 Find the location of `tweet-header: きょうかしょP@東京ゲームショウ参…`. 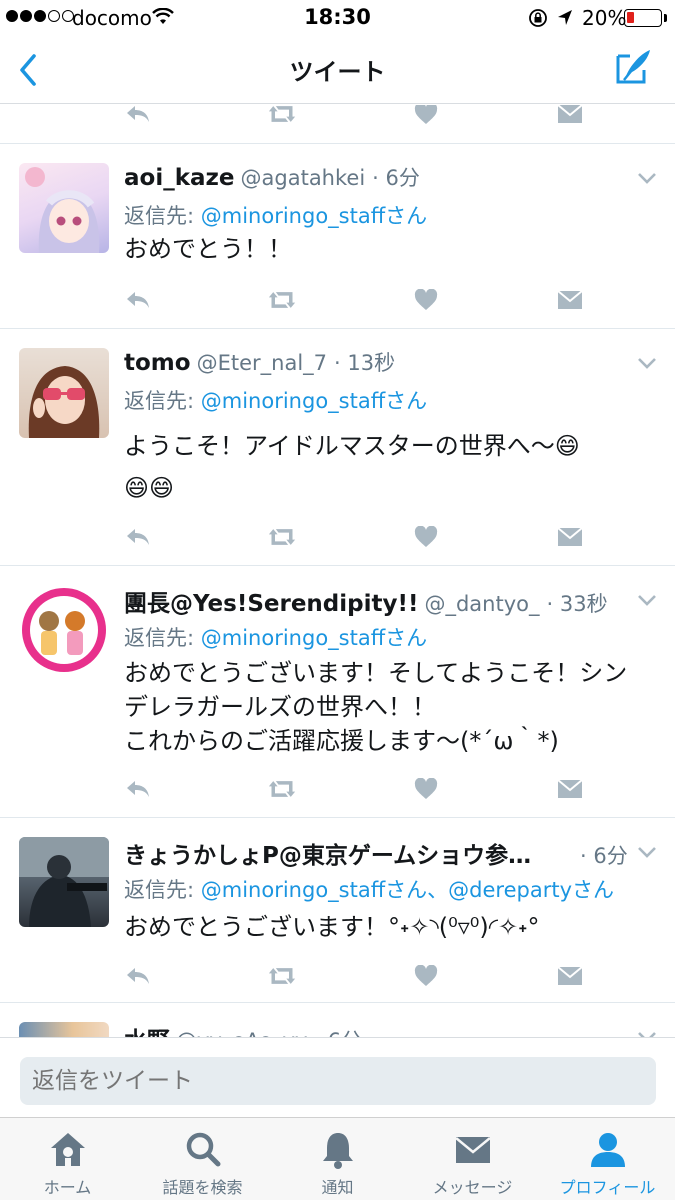

tweet-header: きょうかしょP@東京ゲームショウ参… is located at coordinates (330, 853).